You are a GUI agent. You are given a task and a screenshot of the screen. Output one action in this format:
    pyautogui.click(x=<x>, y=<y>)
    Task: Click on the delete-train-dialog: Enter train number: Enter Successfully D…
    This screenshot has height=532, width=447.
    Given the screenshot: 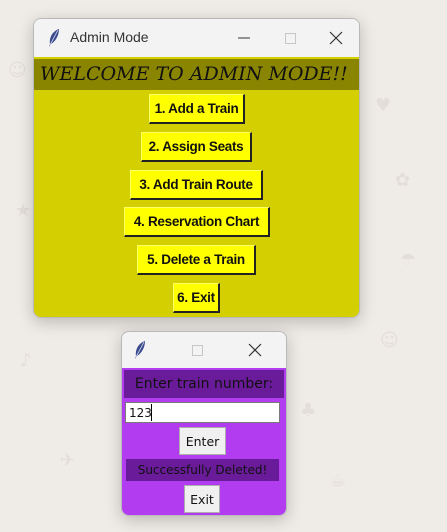 What is the action you would take?
    pyautogui.click(x=204, y=423)
    